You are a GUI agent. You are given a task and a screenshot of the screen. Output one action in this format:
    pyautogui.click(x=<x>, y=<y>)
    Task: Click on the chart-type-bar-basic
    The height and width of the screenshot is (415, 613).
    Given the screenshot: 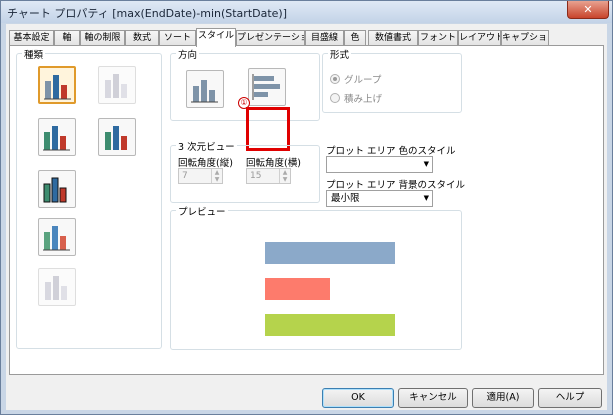 What is the action you would take?
    pyautogui.click(x=57, y=85)
    